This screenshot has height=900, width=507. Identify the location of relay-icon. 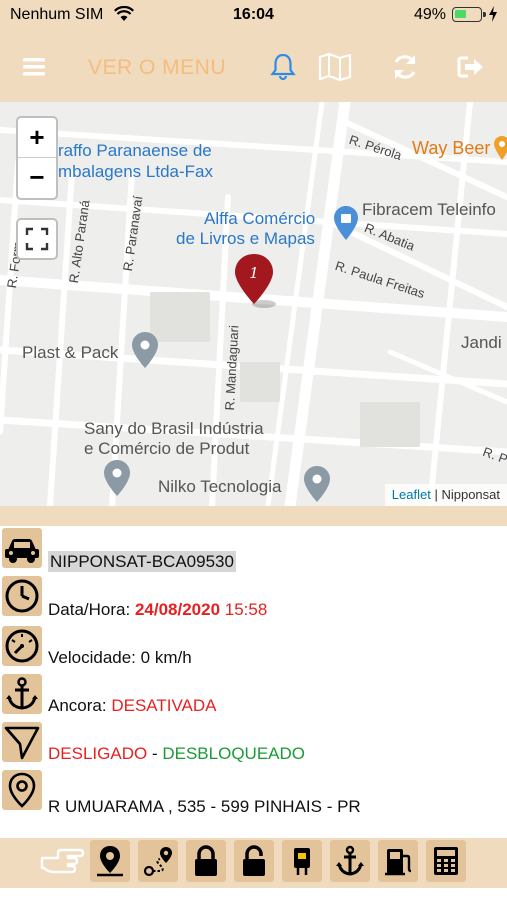
(302, 861).